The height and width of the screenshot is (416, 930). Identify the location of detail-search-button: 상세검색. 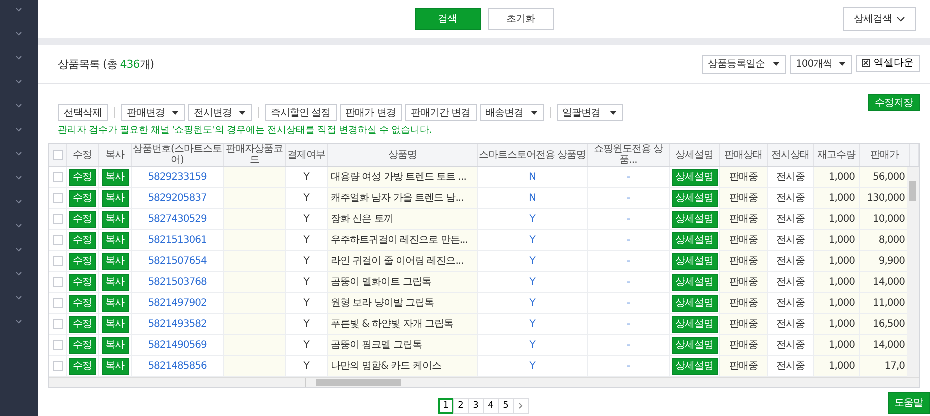
(879, 19).